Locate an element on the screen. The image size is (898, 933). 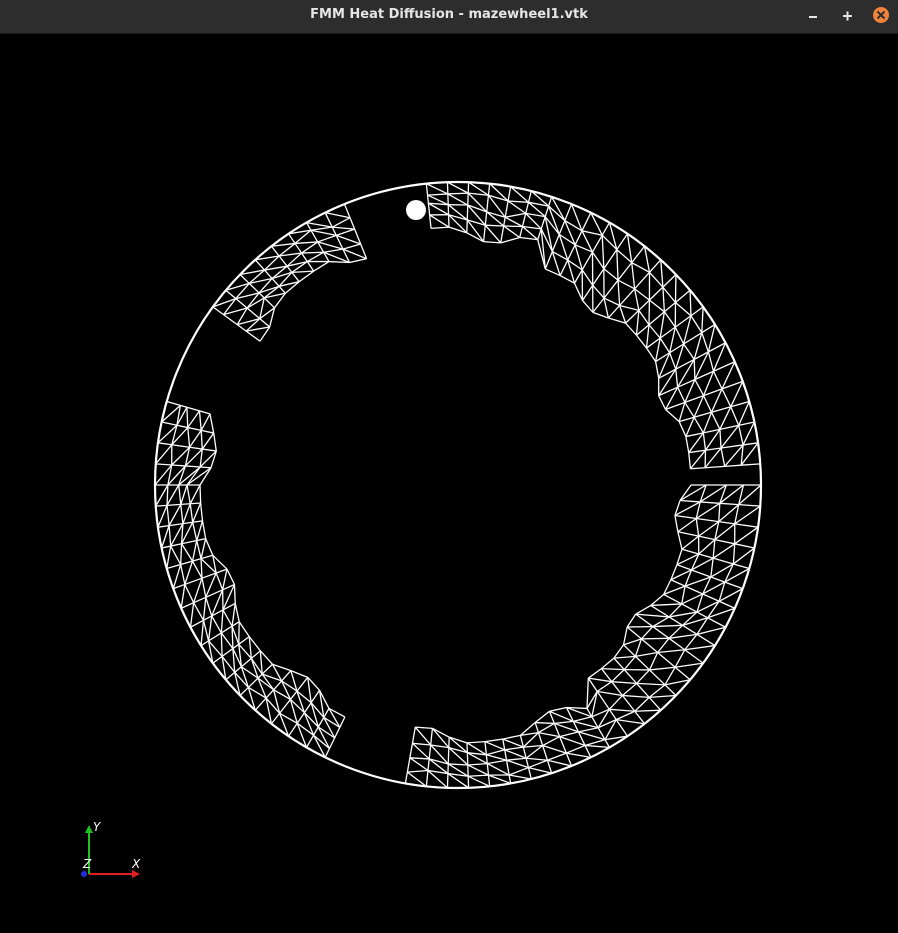
minimize-icon is located at coordinates (813, 17).